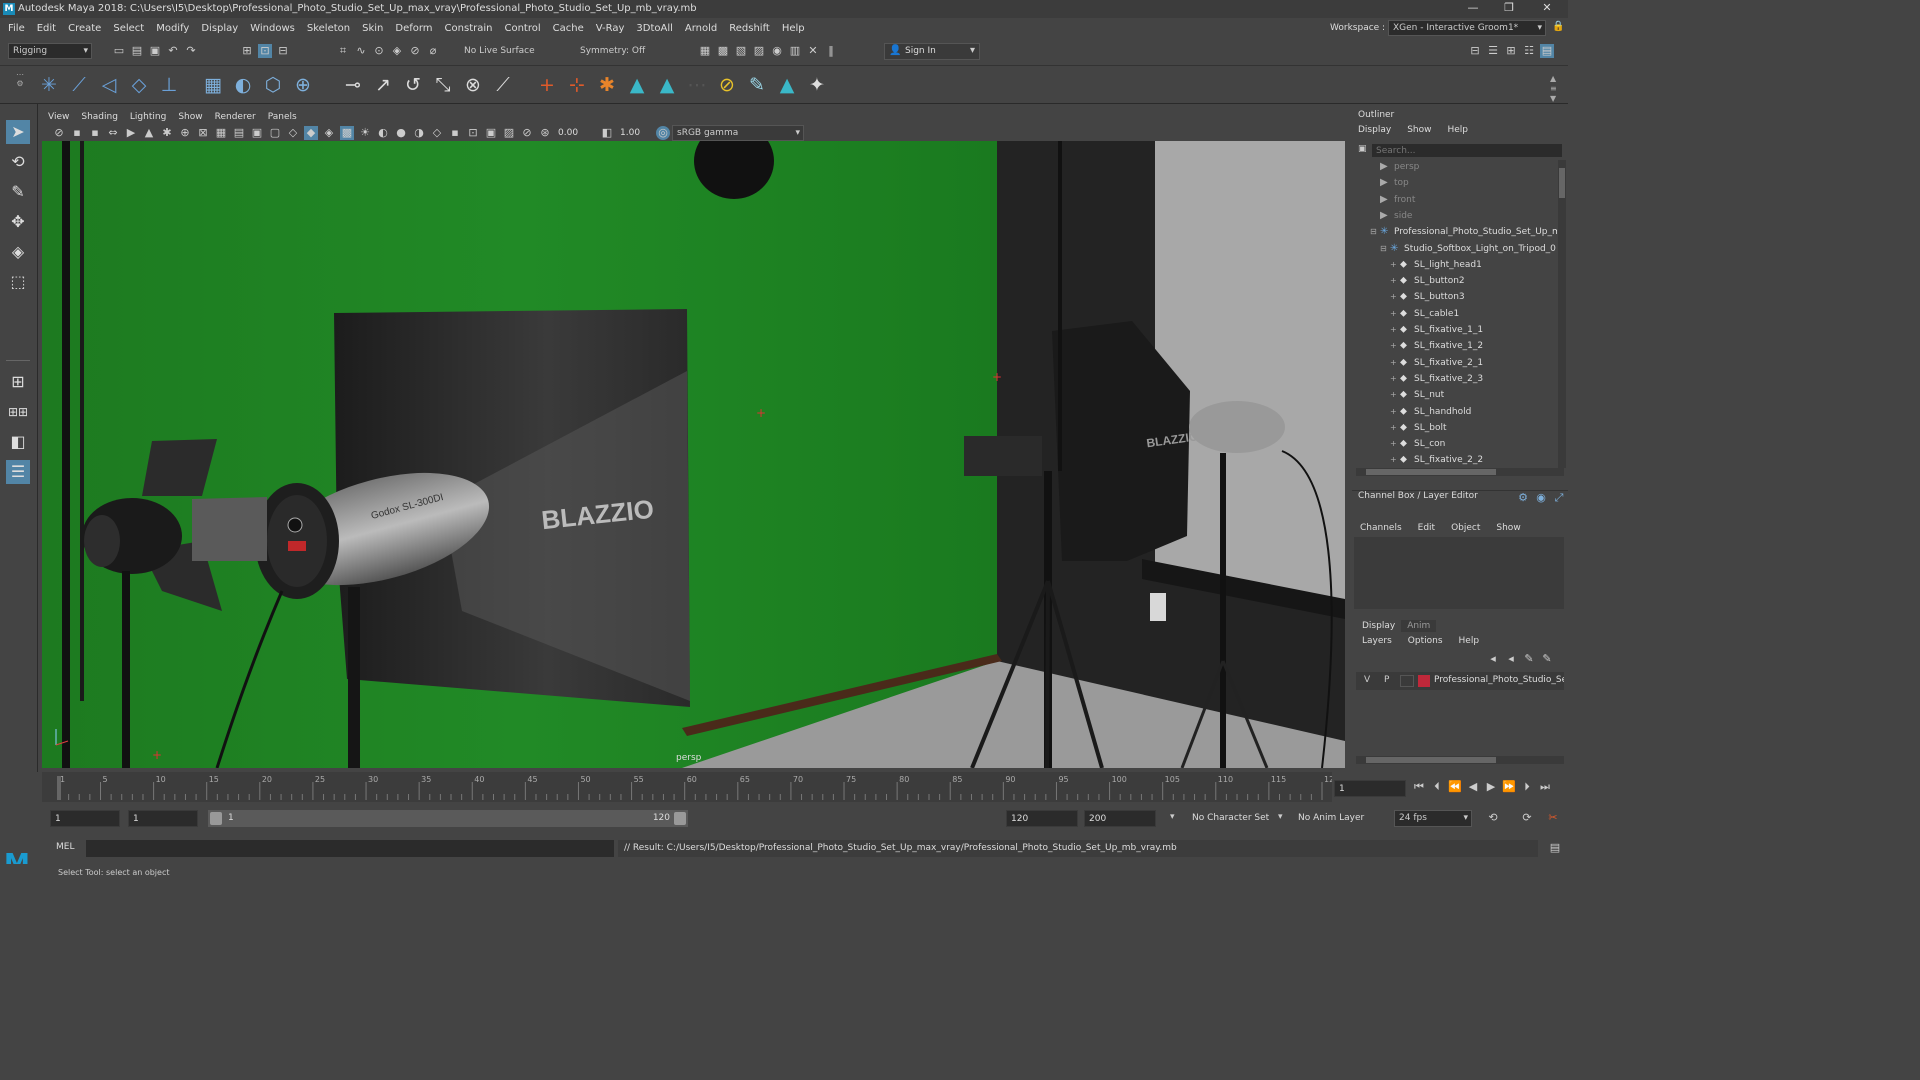  I want to click on outliner-item: + ⬥ SL_cable1, so click(1454, 315).